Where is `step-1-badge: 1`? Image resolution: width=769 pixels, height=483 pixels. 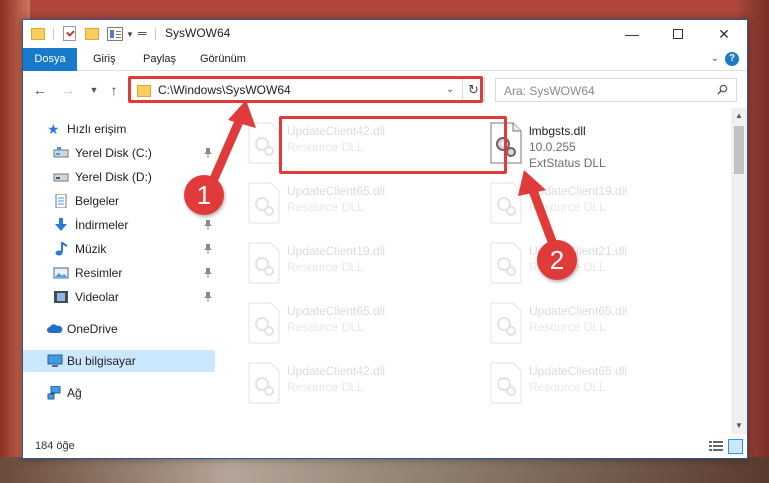 step-1-badge: 1 is located at coordinates (204, 195).